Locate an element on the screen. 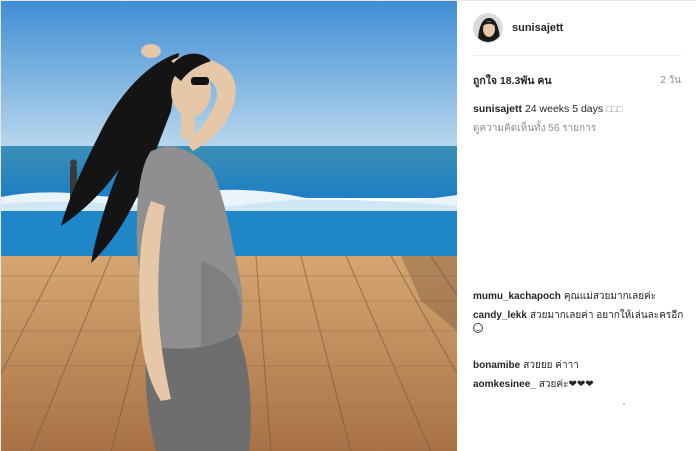 Image resolution: width=696 pixels, height=451 pixels. likes-count: ถูกใจ 18.3พัน คน is located at coordinates (512, 80).